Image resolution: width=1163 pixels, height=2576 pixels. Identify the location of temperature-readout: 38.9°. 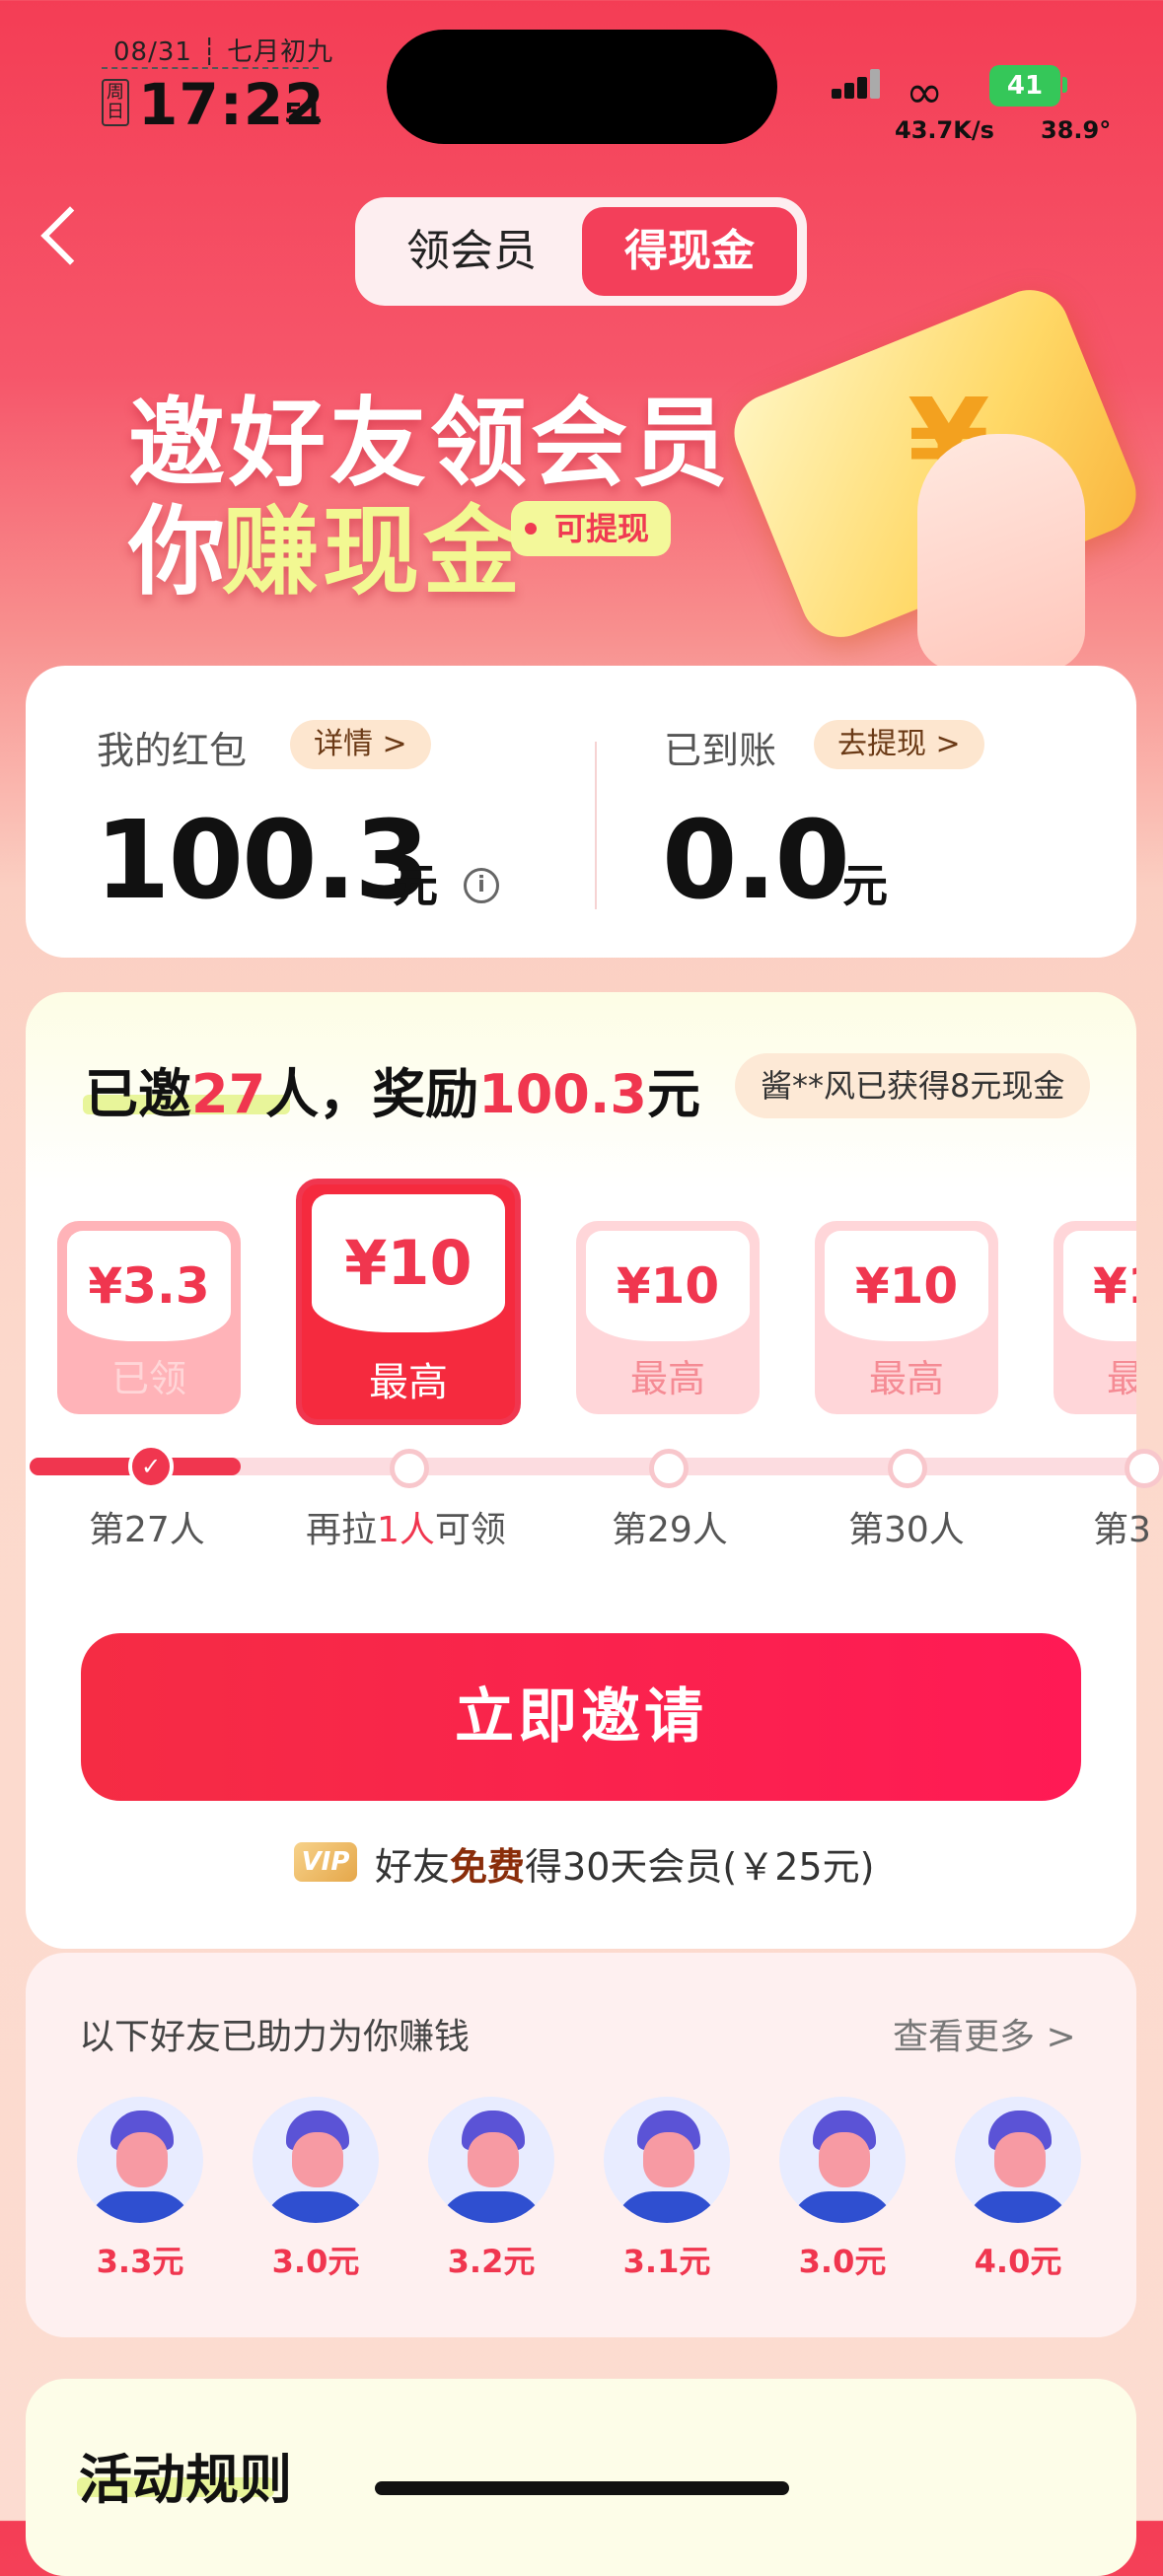
(1076, 130).